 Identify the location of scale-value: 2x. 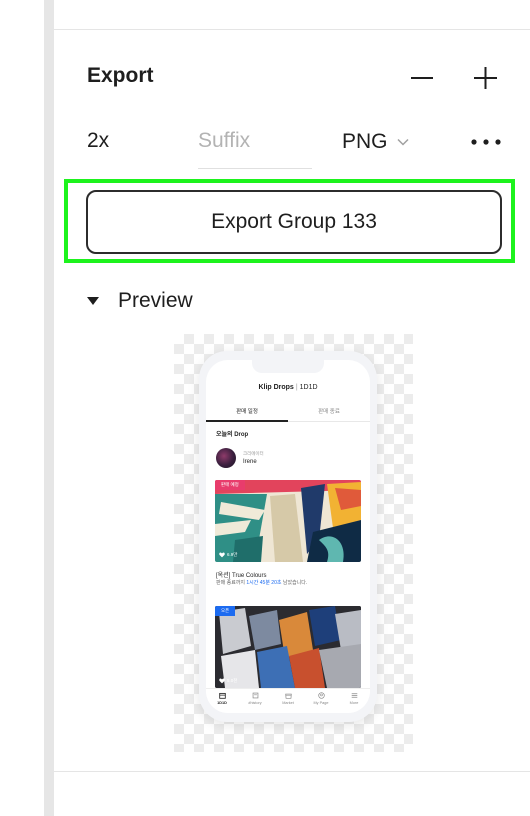
(98, 141).